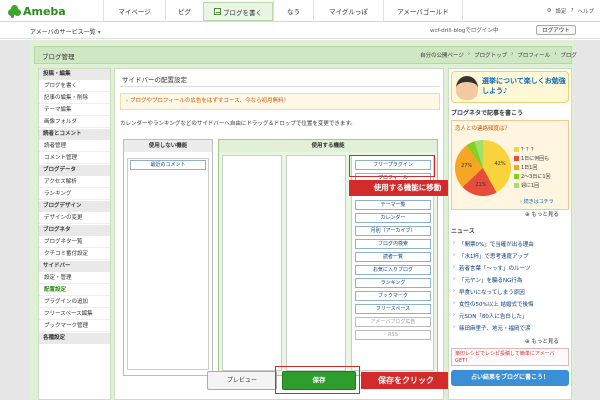 This screenshot has width=600, height=400. Describe the element at coordinates (487, 113) in the screenshot. I see `neta-title: ブログネタで記事を書こう` at that location.